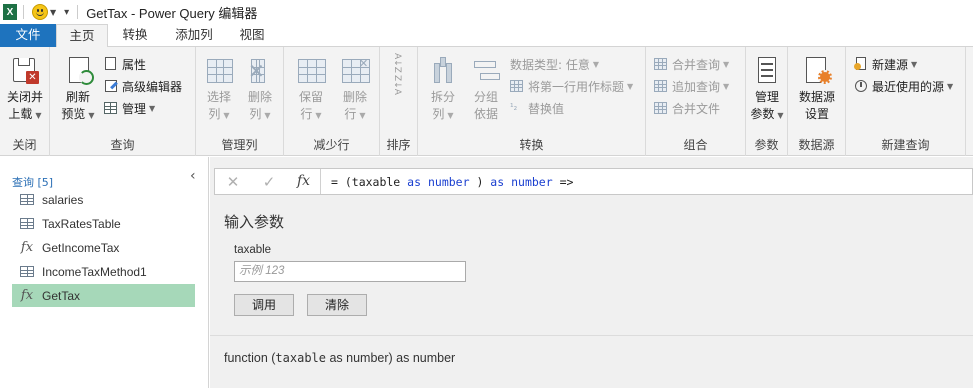 The image size is (973, 388). What do you see at coordinates (817, 89) in the screenshot?
I see `data-source-settings-button: 数据源 设置` at bounding box center [817, 89].